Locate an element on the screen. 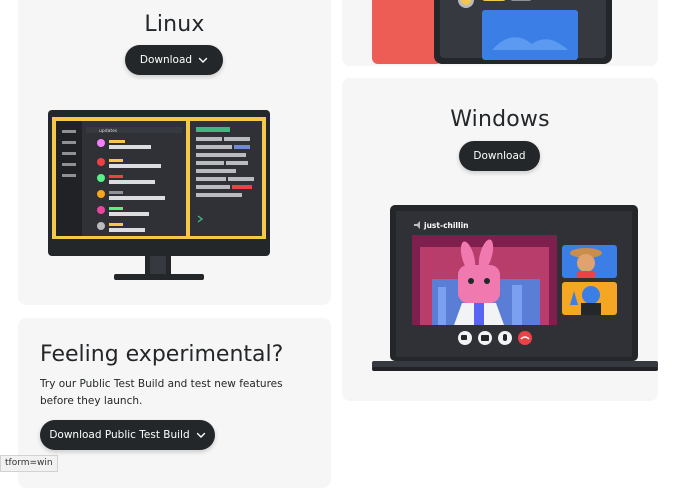 This screenshot has height=488, width=680. linux-monitor-illustration: updates is located at coordinates (159, 195).